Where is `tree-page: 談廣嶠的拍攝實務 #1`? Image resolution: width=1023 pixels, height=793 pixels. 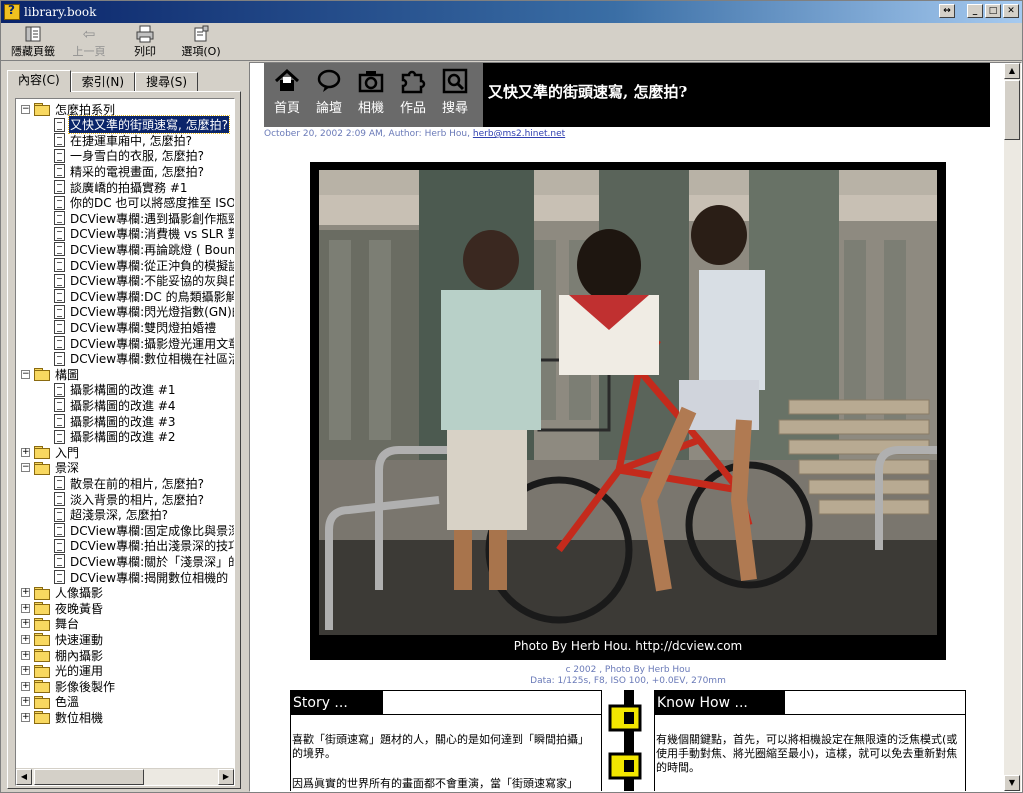 tree-page: 談廣嶠的拍攝實務 #1 is located at coordinates (121, 187).